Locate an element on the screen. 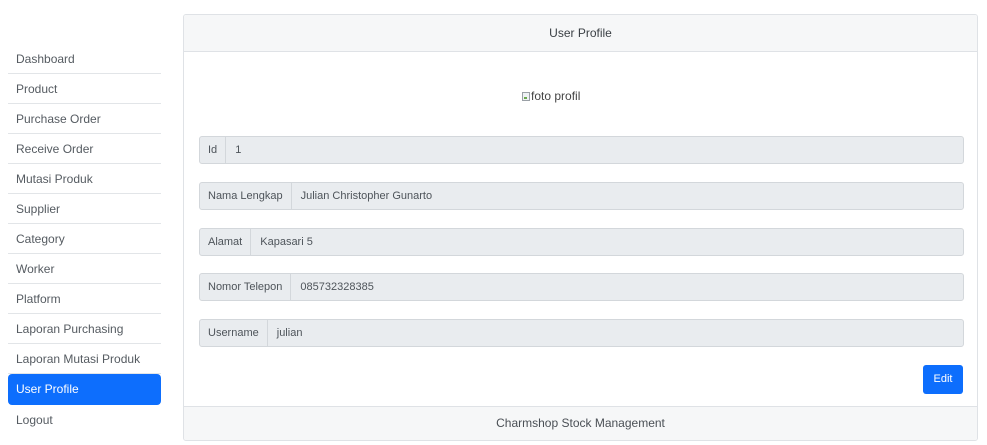 The height and width of the screenshot is (445, 987). cropped-top-bar is located at coordinates (48, 4).